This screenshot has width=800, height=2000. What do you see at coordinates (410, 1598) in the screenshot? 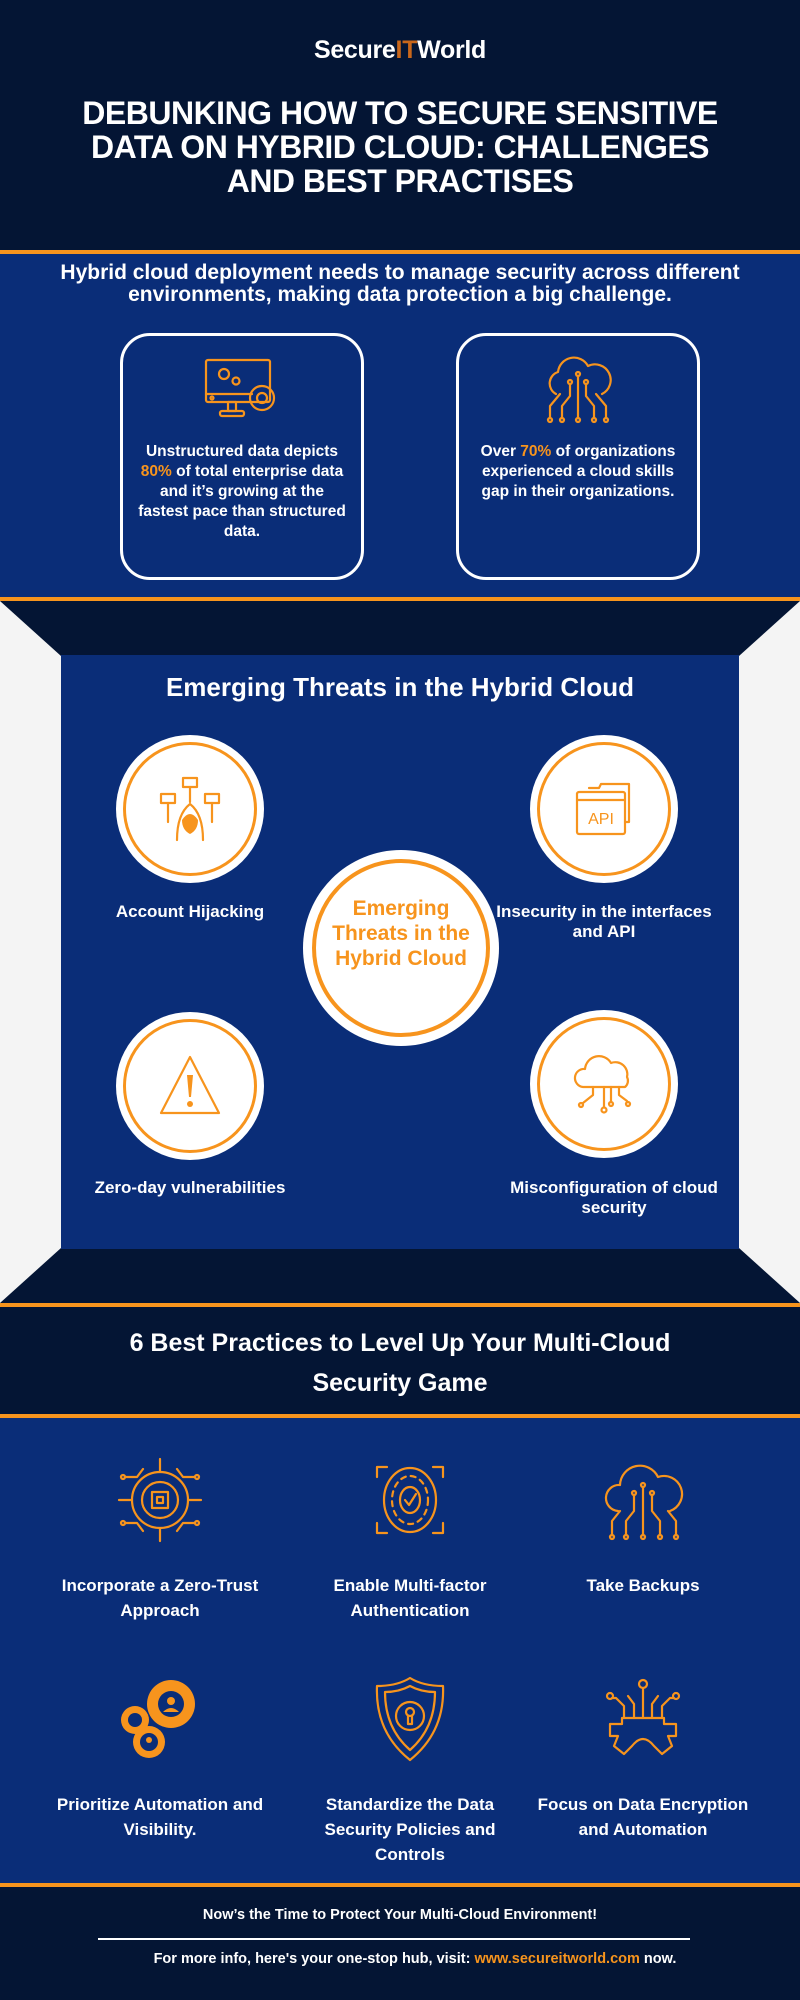
I see `best-practice-label: Enable Multi-factor Authentication` at bounding box center [410, 1598].